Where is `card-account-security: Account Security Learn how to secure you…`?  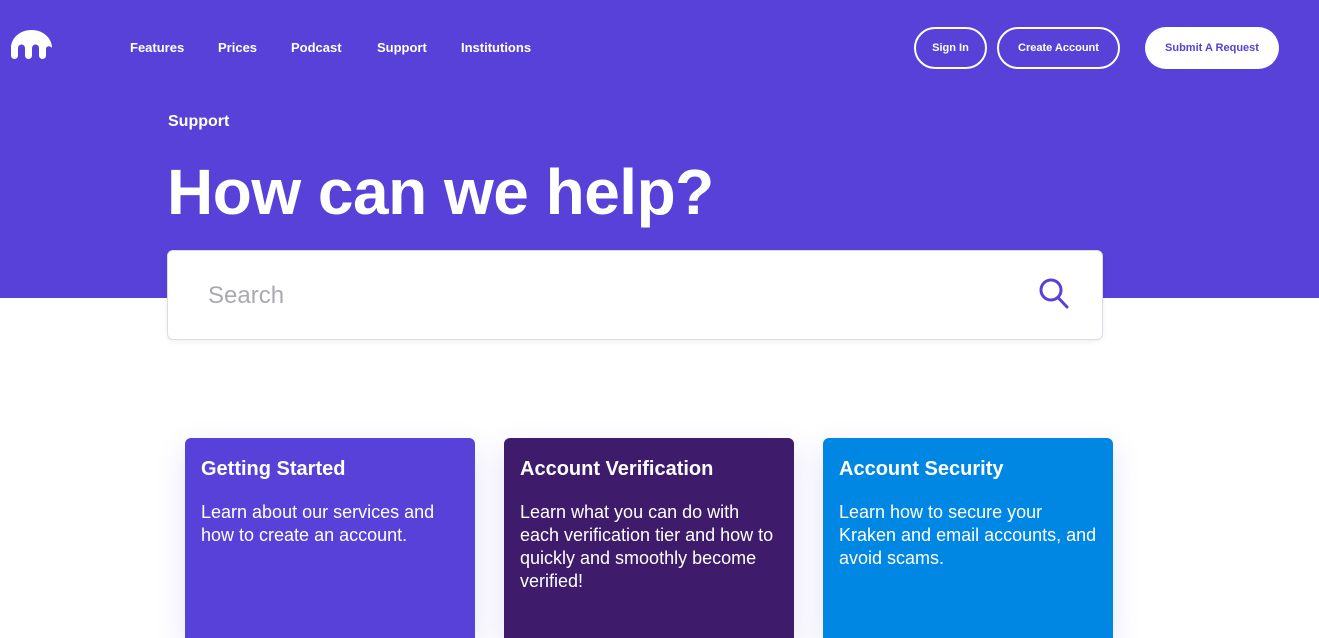
card-account-security: Account Security Learn how to secure you… is located at coordinates (968, 538).